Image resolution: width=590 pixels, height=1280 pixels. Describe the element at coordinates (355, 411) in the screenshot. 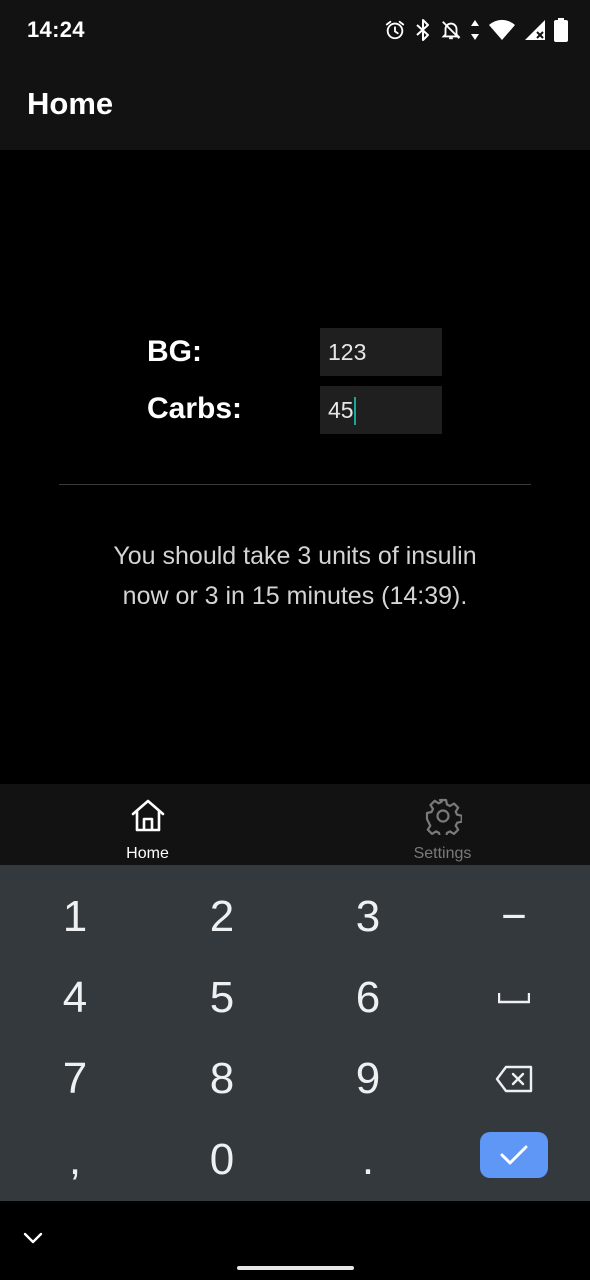

I see `text-cursor` at that location.